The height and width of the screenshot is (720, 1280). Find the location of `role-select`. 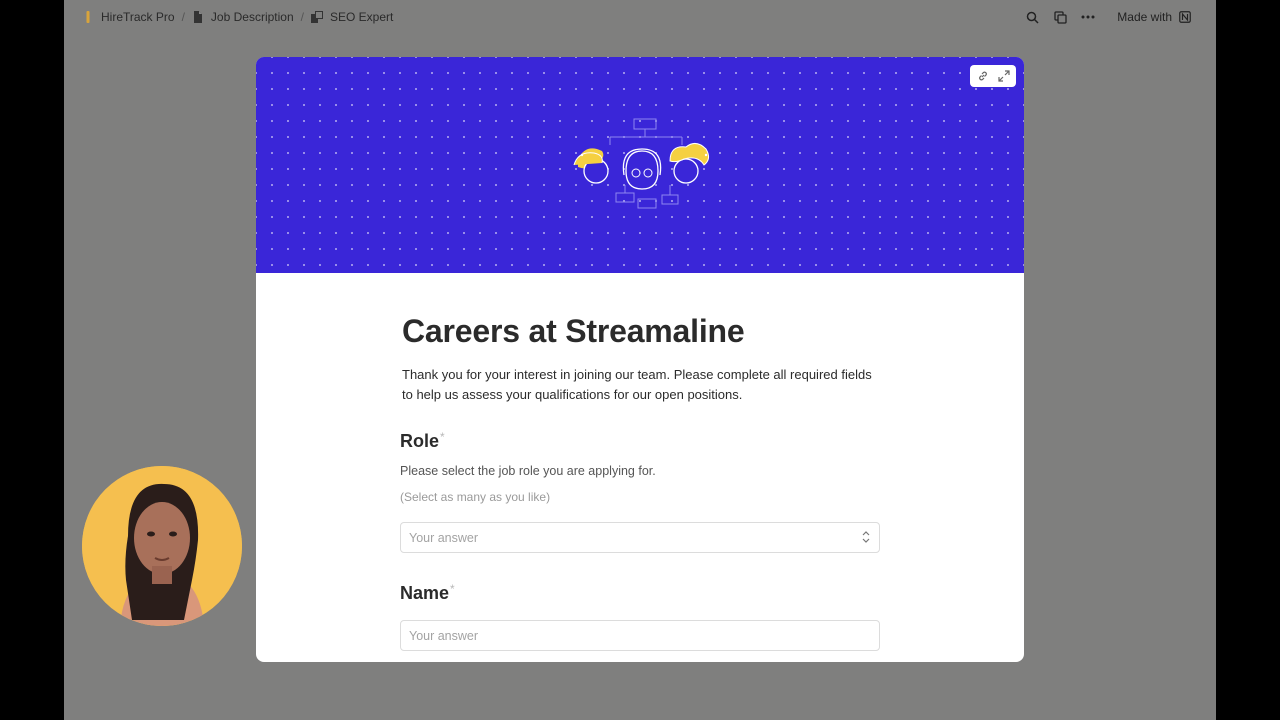

role-select is located at coordinates (640, 537).